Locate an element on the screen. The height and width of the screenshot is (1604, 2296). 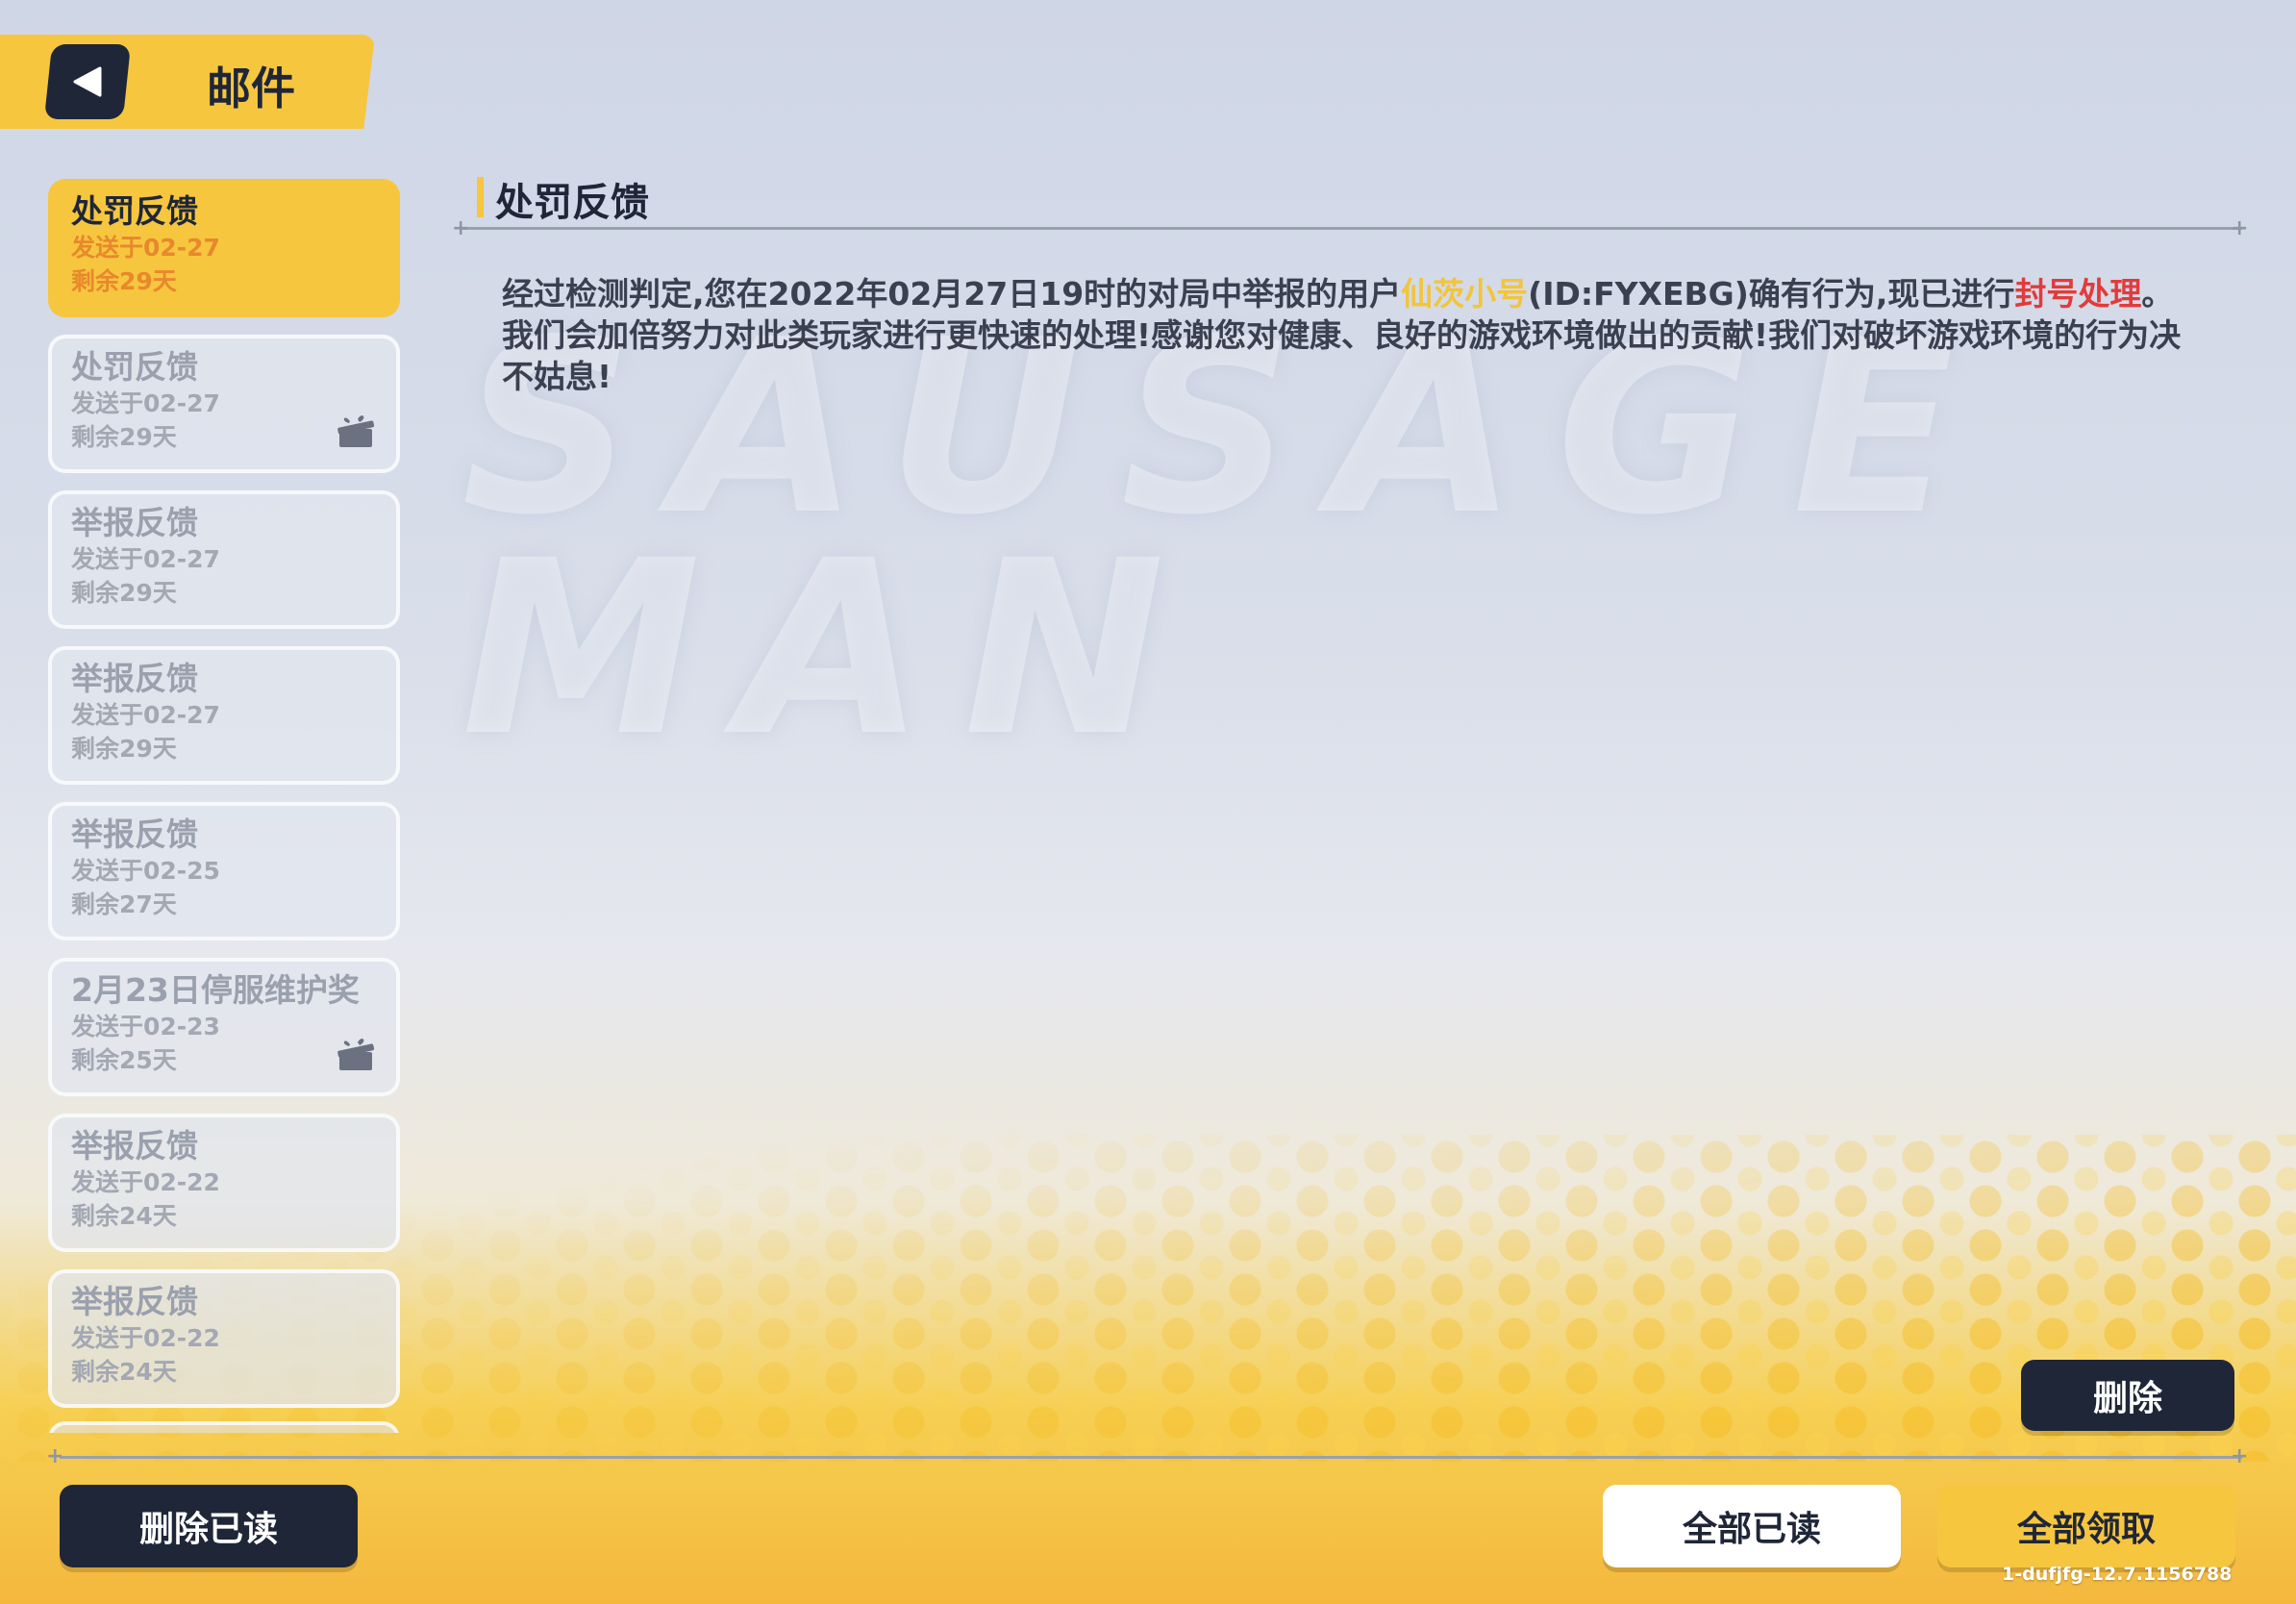
bottom-divider is located at coordinates (1151, 1457).